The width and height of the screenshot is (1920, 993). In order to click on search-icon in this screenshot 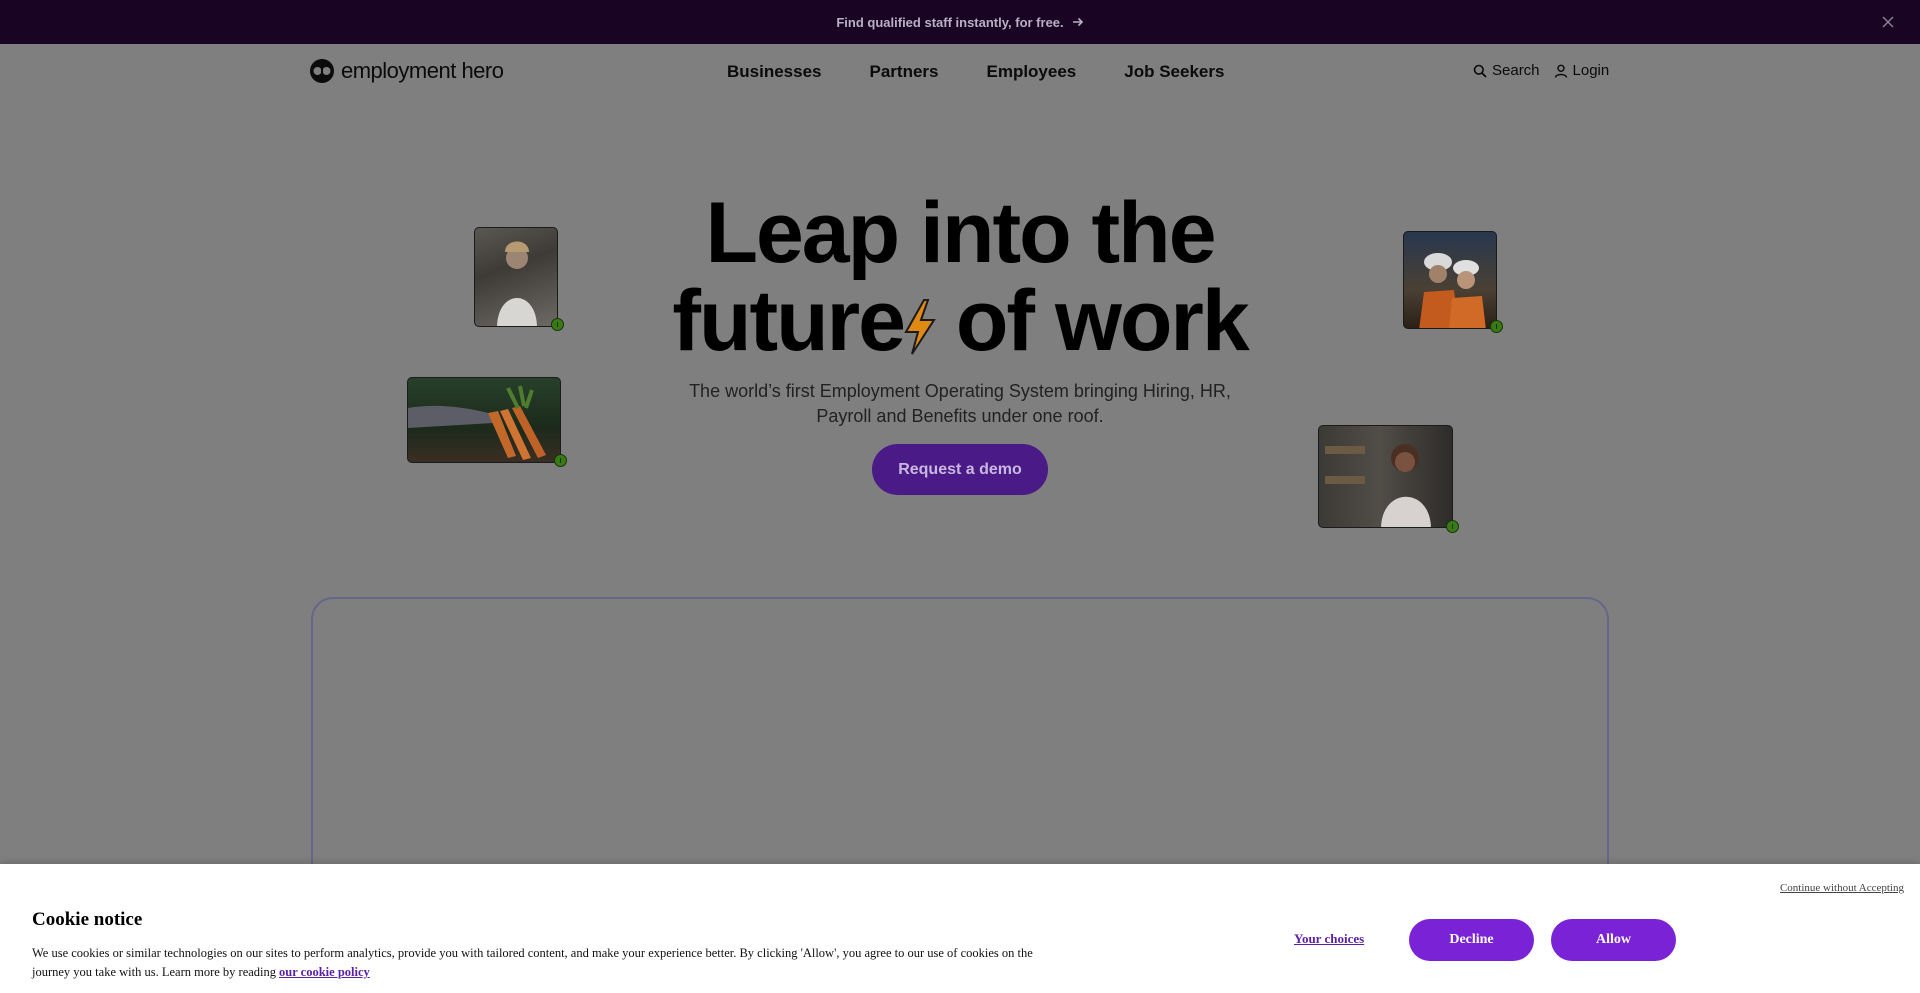, I will do `click(1480, 71)`.